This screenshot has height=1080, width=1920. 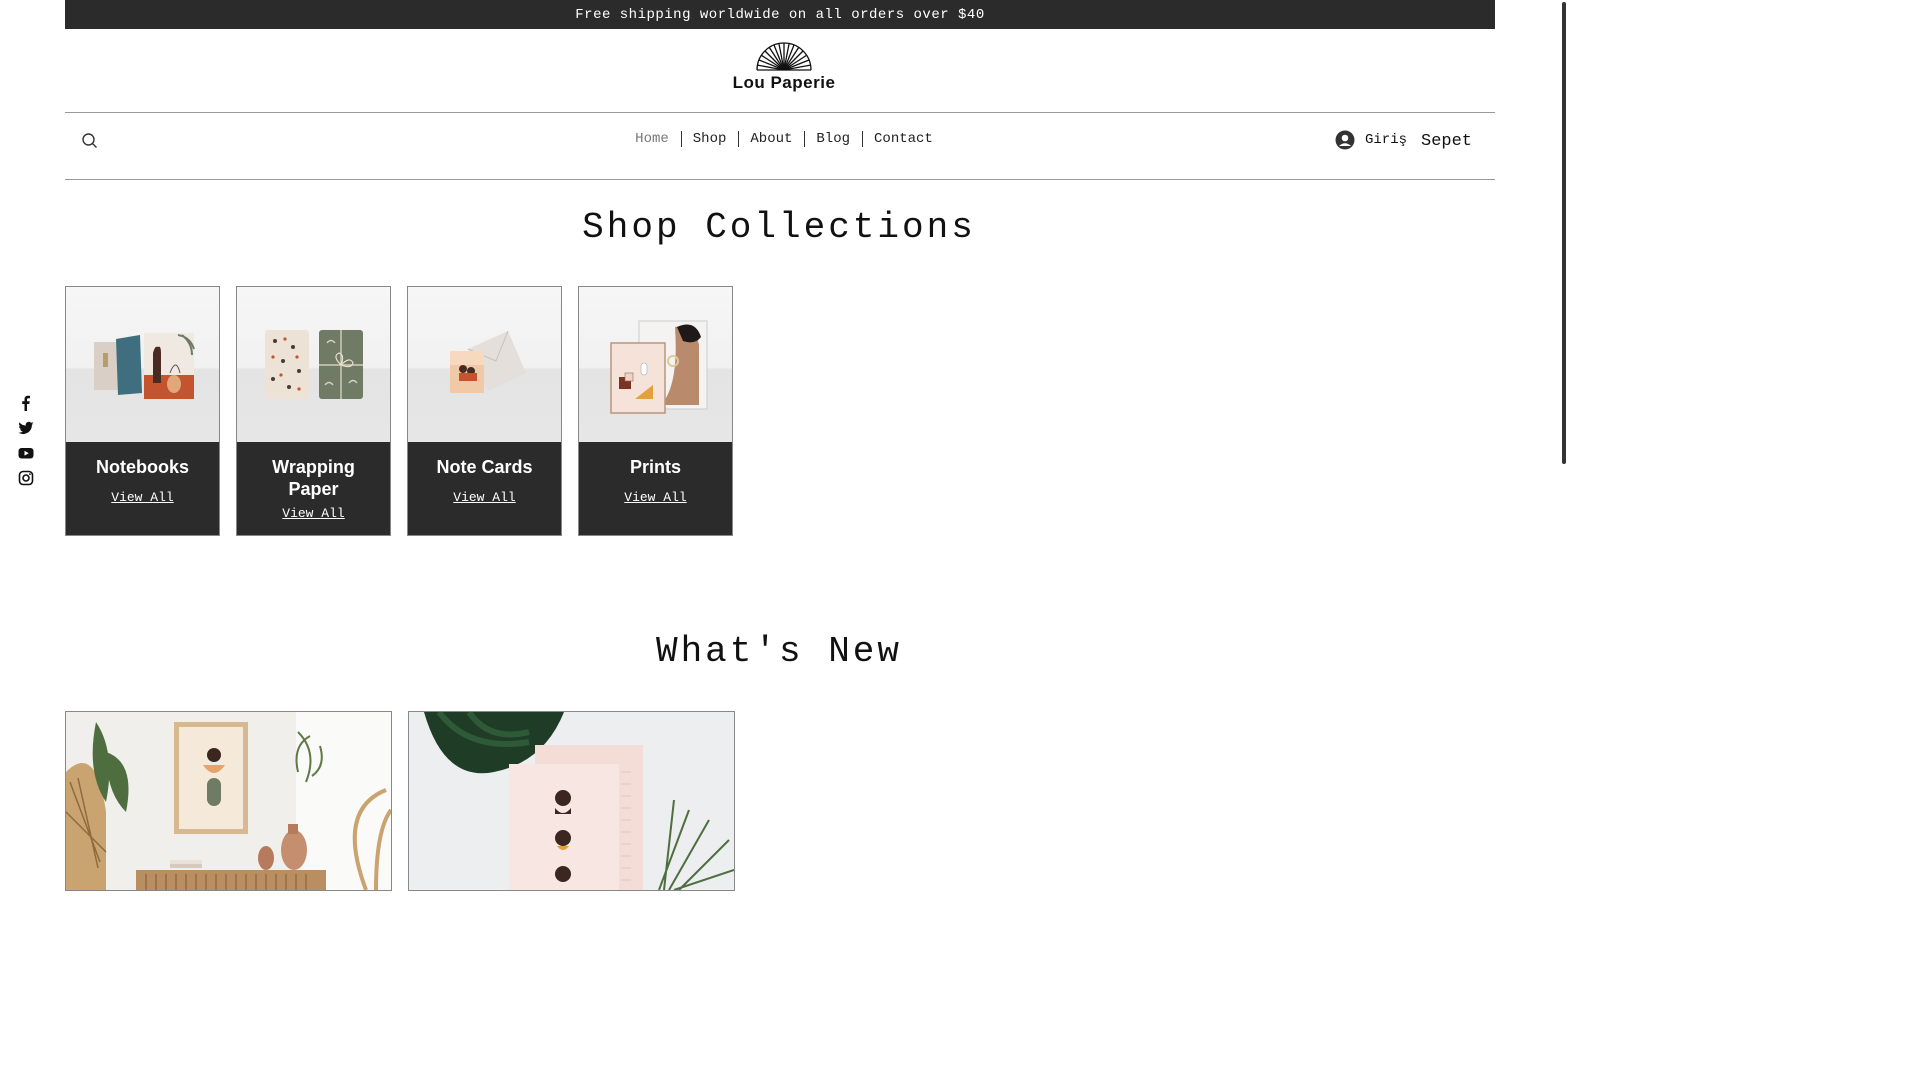 I want to click on section-title-collections: Shop Collections, so click(x=779, y=227).